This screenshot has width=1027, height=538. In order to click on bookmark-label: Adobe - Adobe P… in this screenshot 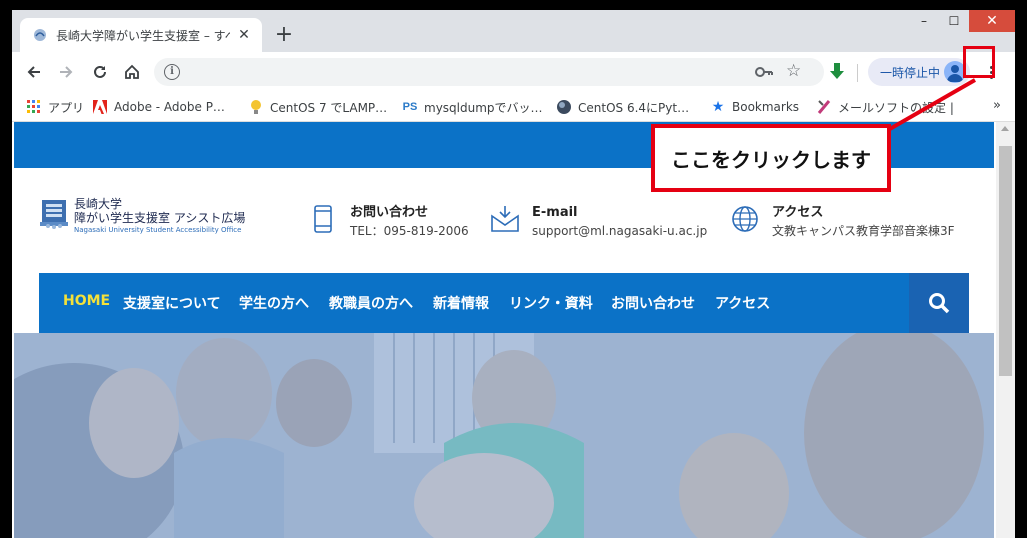, I will do `click(169, 107)`.